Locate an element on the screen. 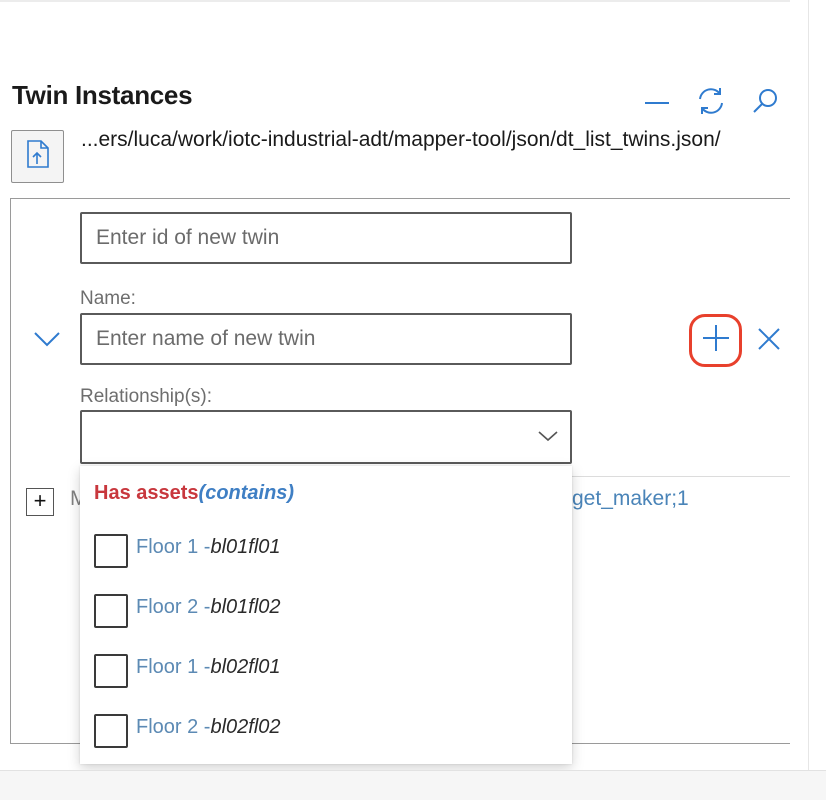 This screenshot has width=826, height=800. relationship-kind: (contains) is located at coordinates (246, 493).